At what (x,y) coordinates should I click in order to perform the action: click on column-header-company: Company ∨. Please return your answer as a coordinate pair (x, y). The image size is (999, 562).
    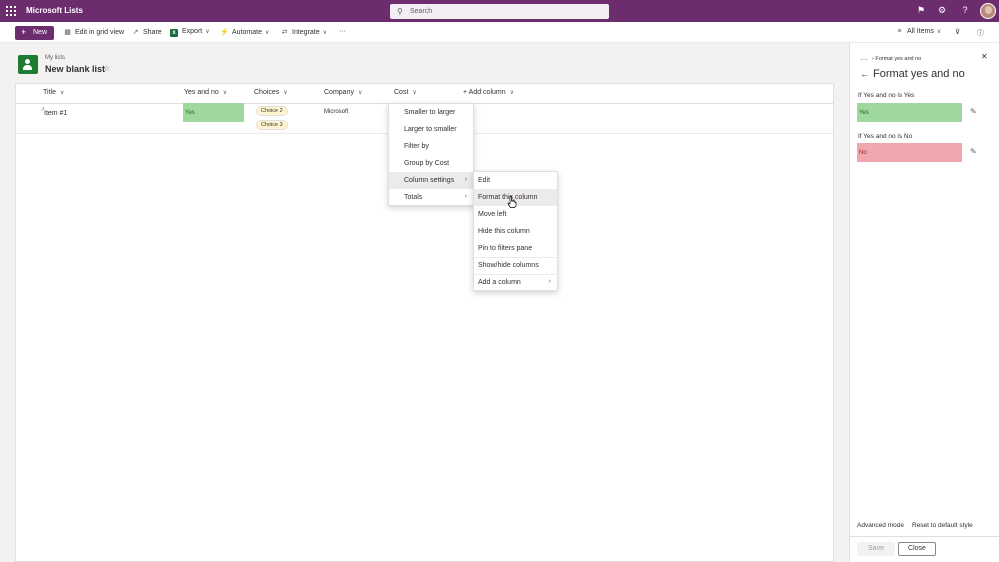
    Looking at the image, I should click on (343, 92).